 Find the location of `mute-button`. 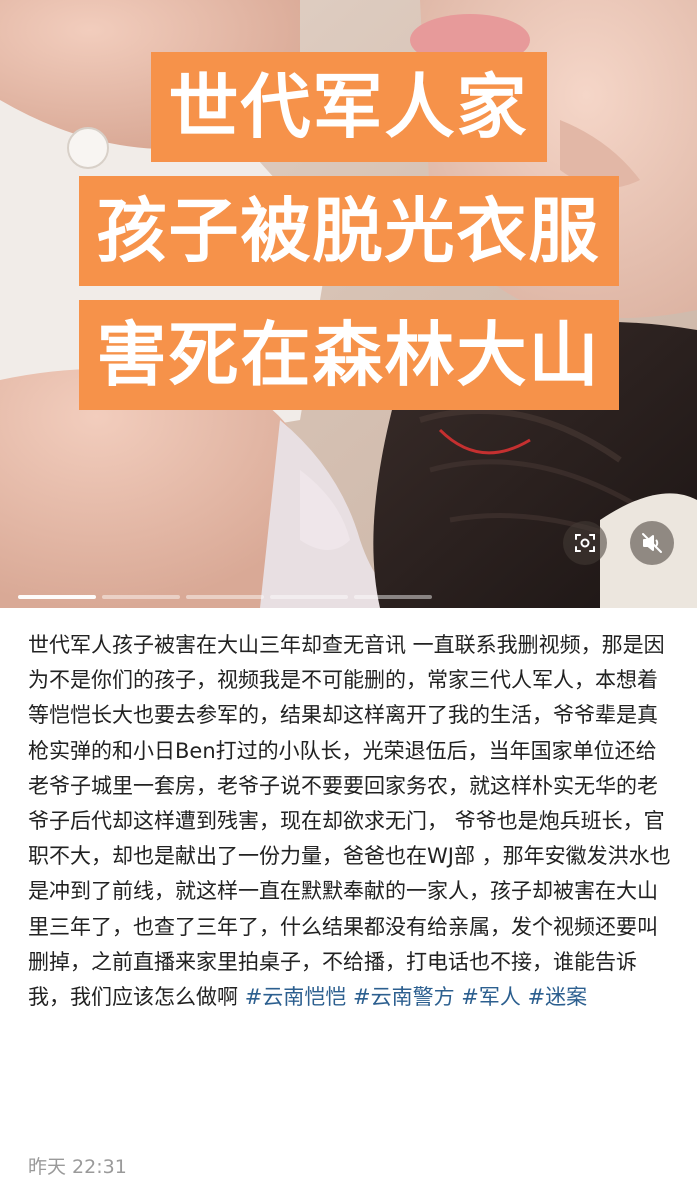

mute-button is located at coordinates (652, 543).